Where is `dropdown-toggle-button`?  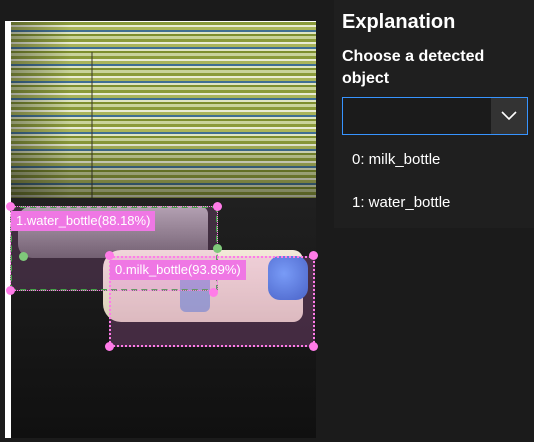
dropdown-toggle-button is located at coordinates (509, 116).